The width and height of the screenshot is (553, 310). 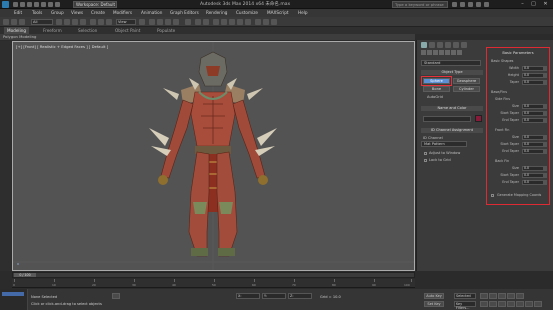 What do you see at coordinates (511, 296) in the screenshot?
I see `next-frame-icon` at bounding box center [511, 296].